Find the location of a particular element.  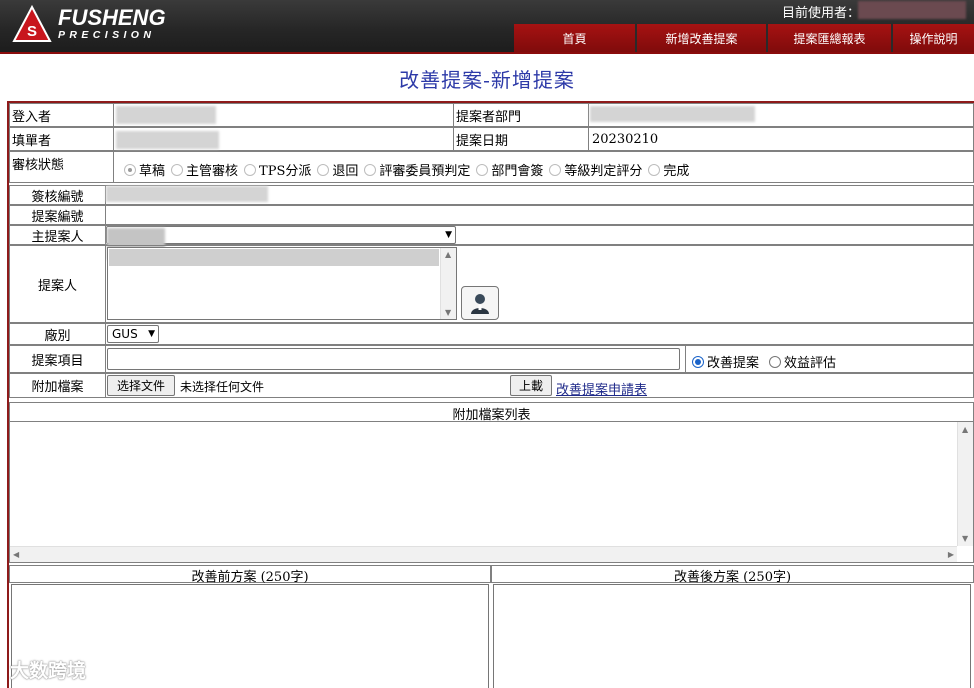

status-radio-complete: 完成 is located at coordinates (668, 169).